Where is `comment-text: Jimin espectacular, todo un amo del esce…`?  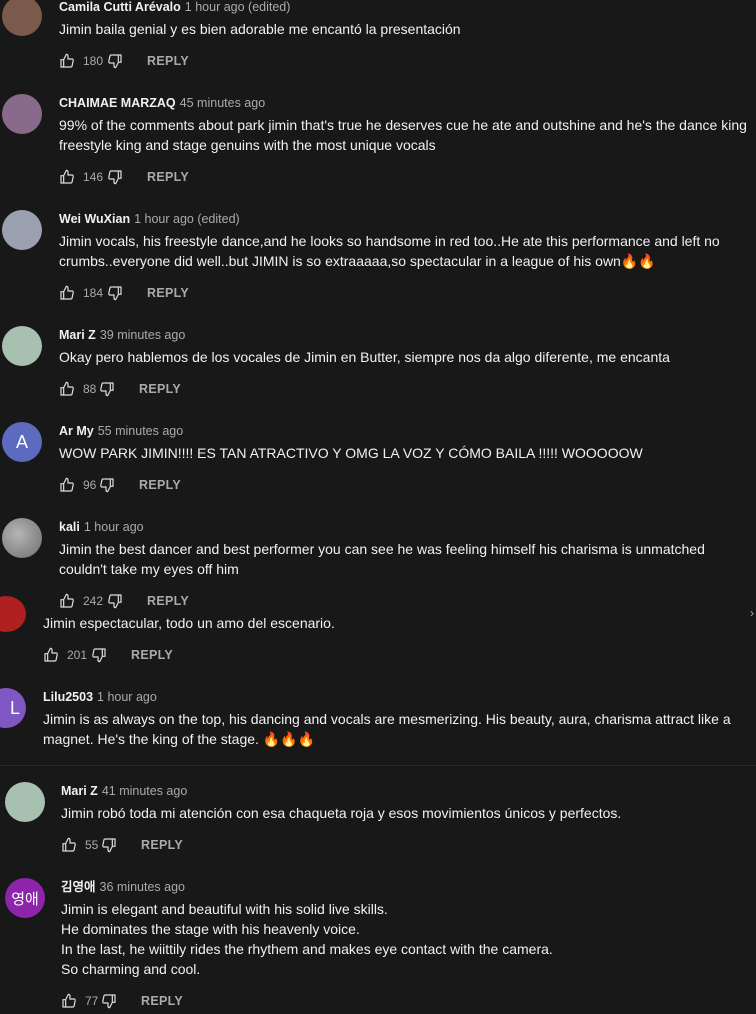
comment-text: Jimin espectacular, todo un amo del esce… is located at coordinates (189, 623).